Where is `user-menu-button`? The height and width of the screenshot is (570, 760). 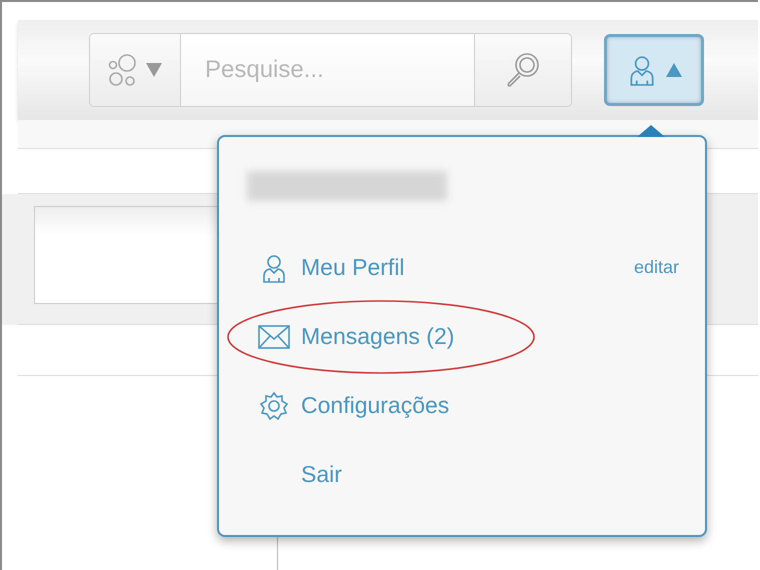
user-menu-button is located at coordinates (654, 70).